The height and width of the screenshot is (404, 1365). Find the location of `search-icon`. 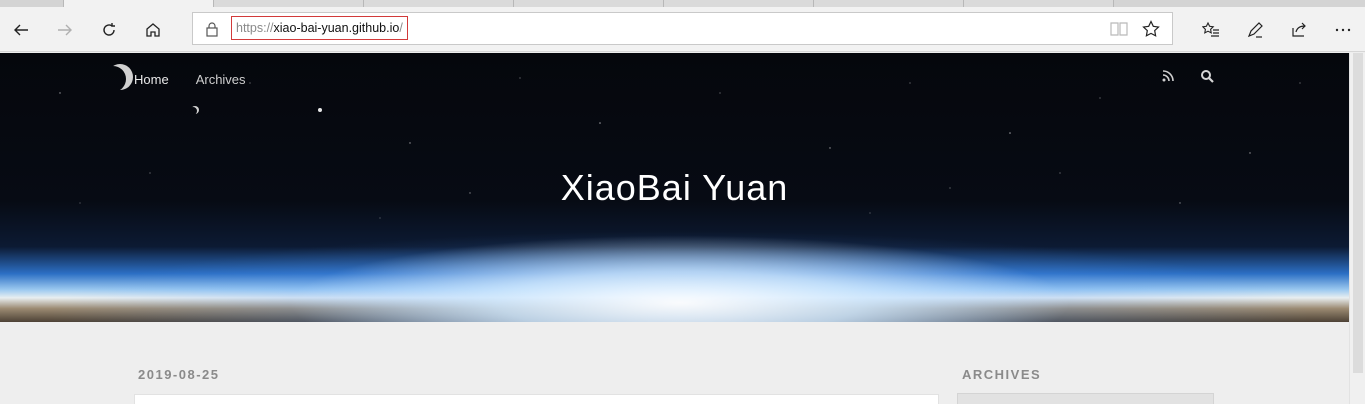

search-icon is located at coordinates (1207, 76).